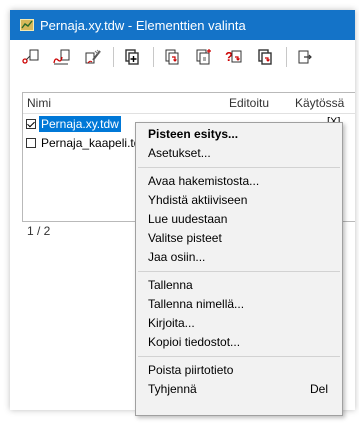 This screenshot has height=423, width=359. I want to click on toolbar: ?, so click(182, 57).